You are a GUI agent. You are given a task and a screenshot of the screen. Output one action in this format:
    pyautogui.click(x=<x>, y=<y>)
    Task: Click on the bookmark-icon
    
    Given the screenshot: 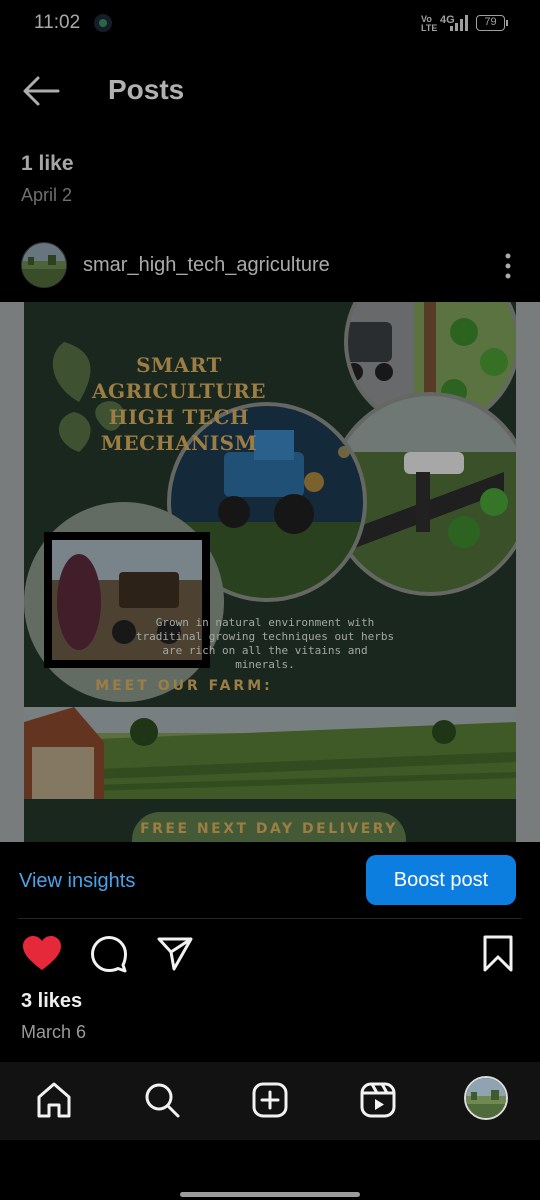 What is the action you would take?
    pyautogui.click(x=498, y=953)
    